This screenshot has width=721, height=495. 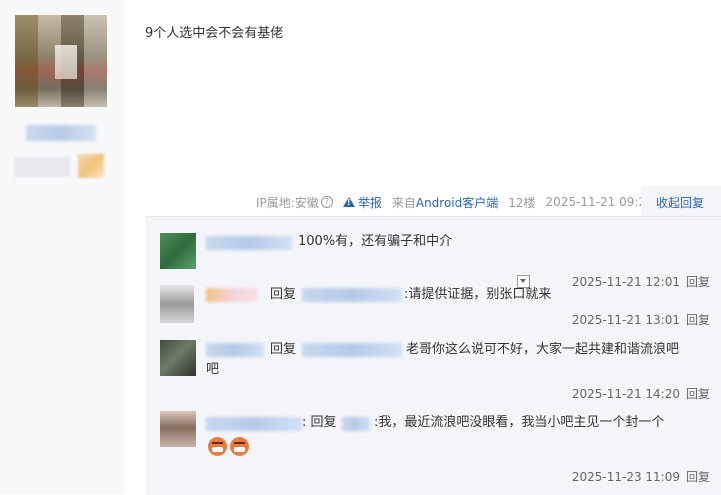 I want to click on reply-prefix: : 回复, so click(x=319, y=422).